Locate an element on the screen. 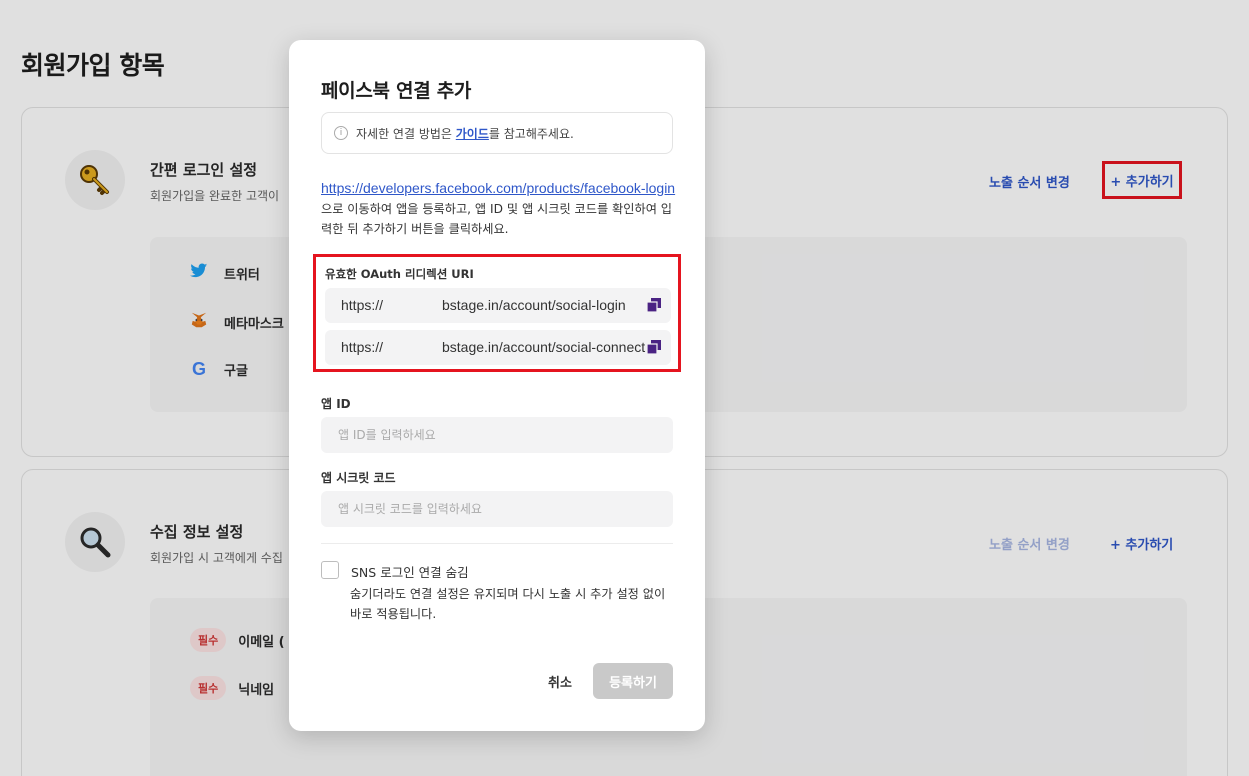 The image size is (1249, 776). info-icon: i is located at coordinates (341, 133).